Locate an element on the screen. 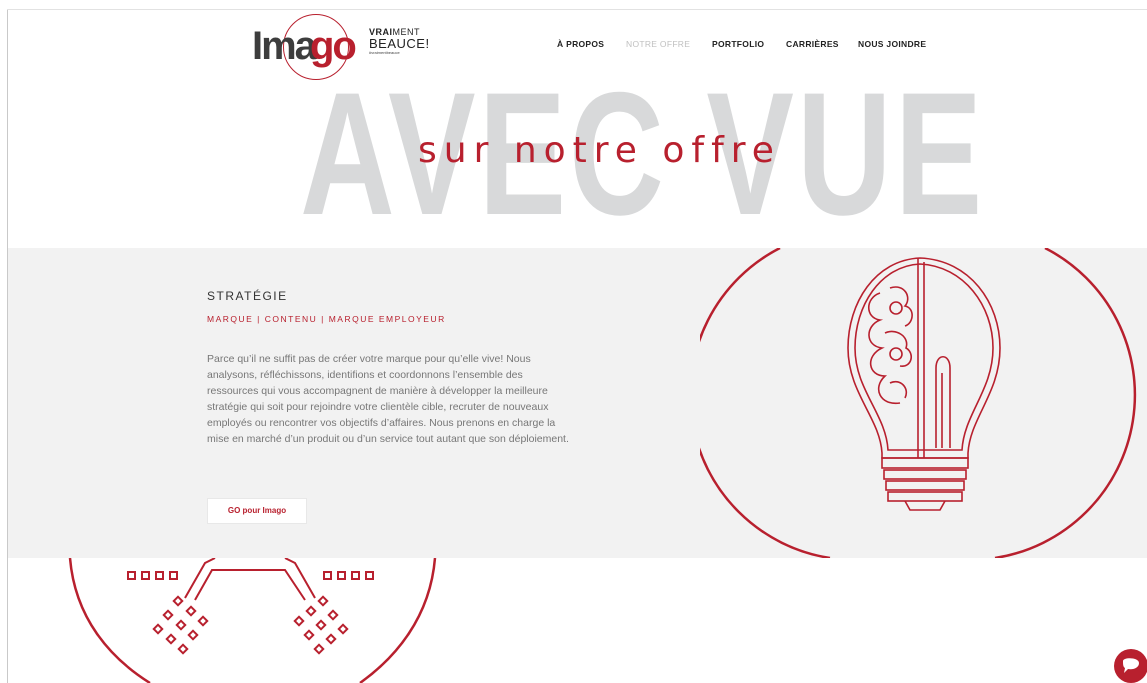 The image size is (1147, 683). nav-nous-joindre: NOUS JOINDRE is located at coordinates (892, 44).